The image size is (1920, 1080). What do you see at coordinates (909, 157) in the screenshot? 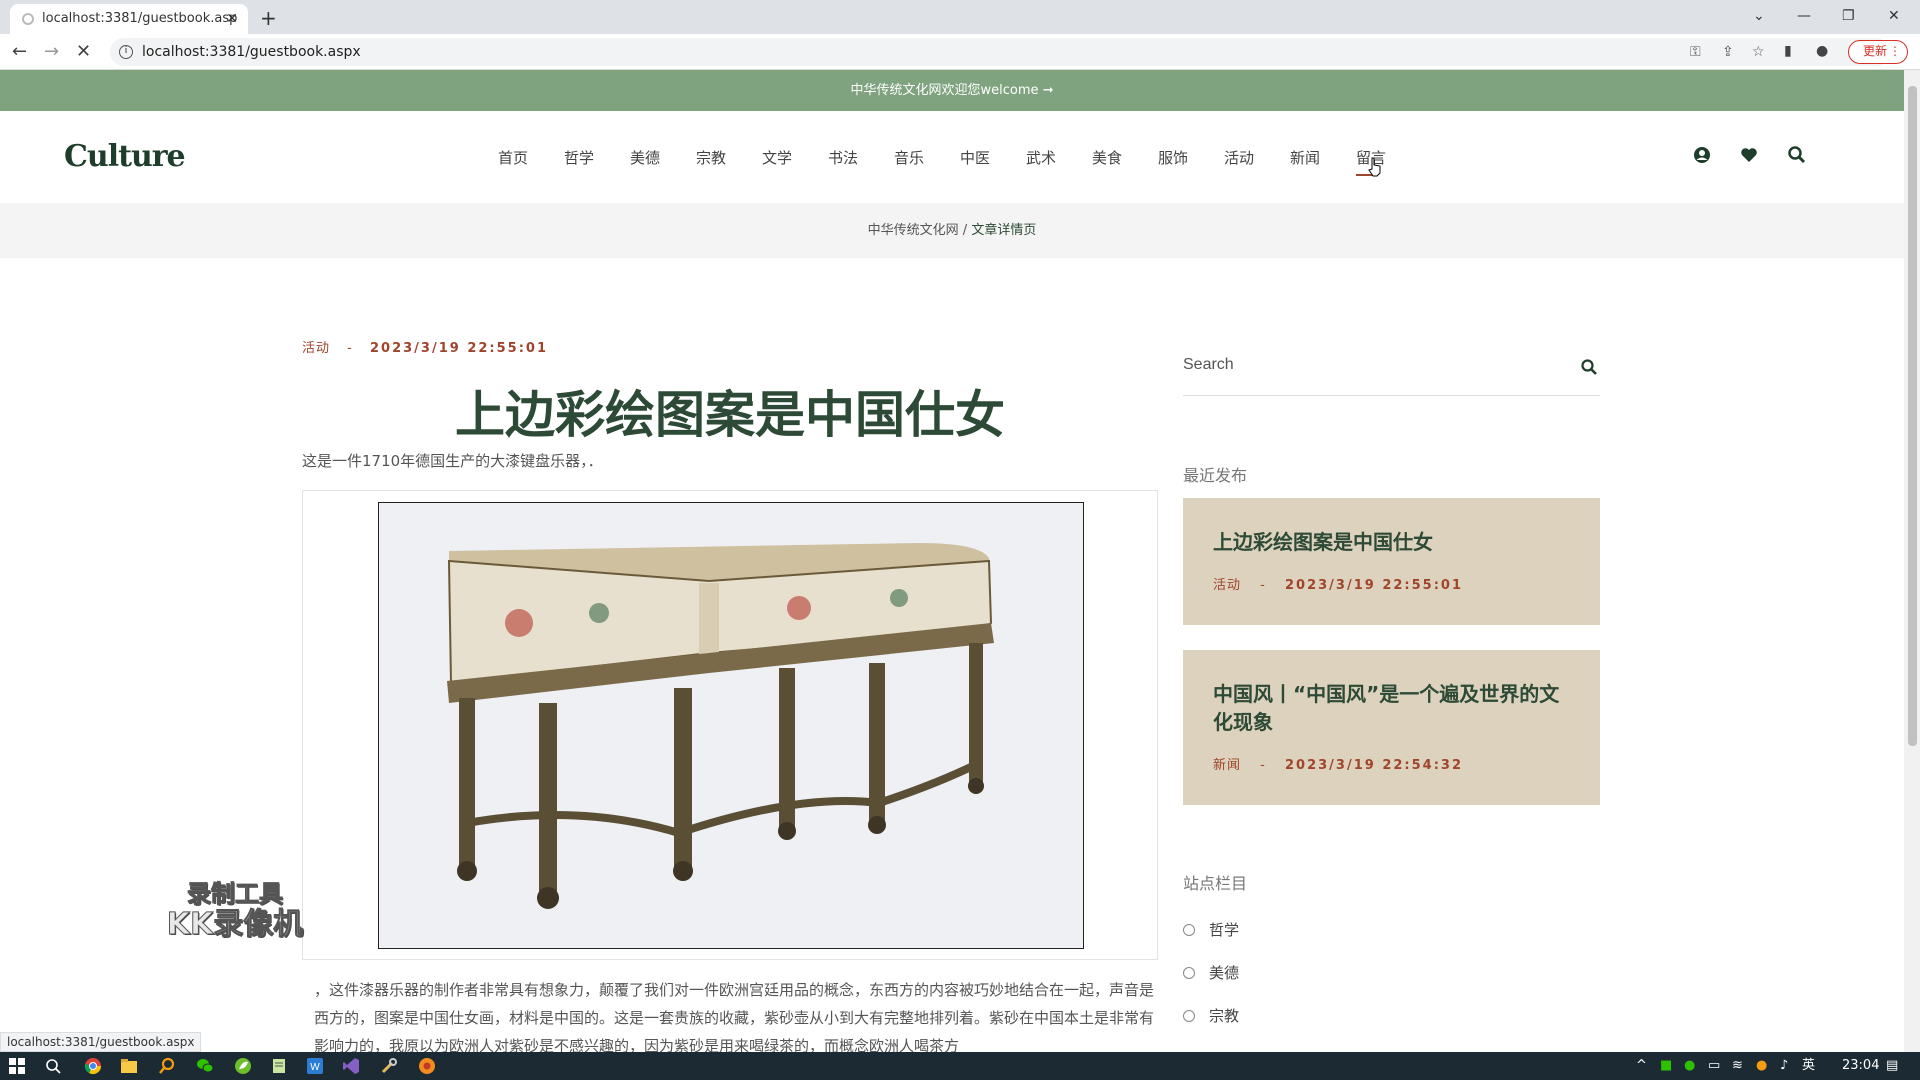
I see `nav-item-music: 音乐` at bounding box center [909, 157].